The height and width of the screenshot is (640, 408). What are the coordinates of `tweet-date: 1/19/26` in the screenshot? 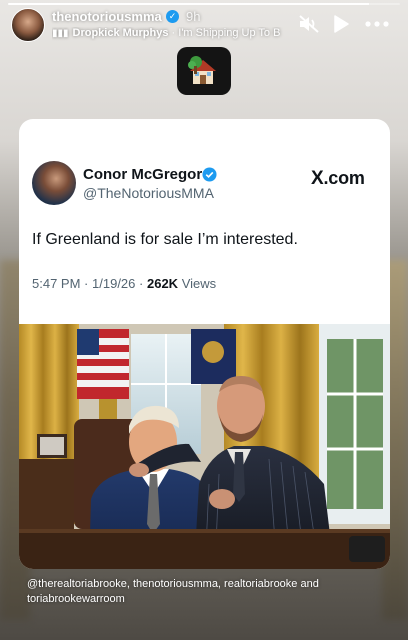 It's located at (114, 283).